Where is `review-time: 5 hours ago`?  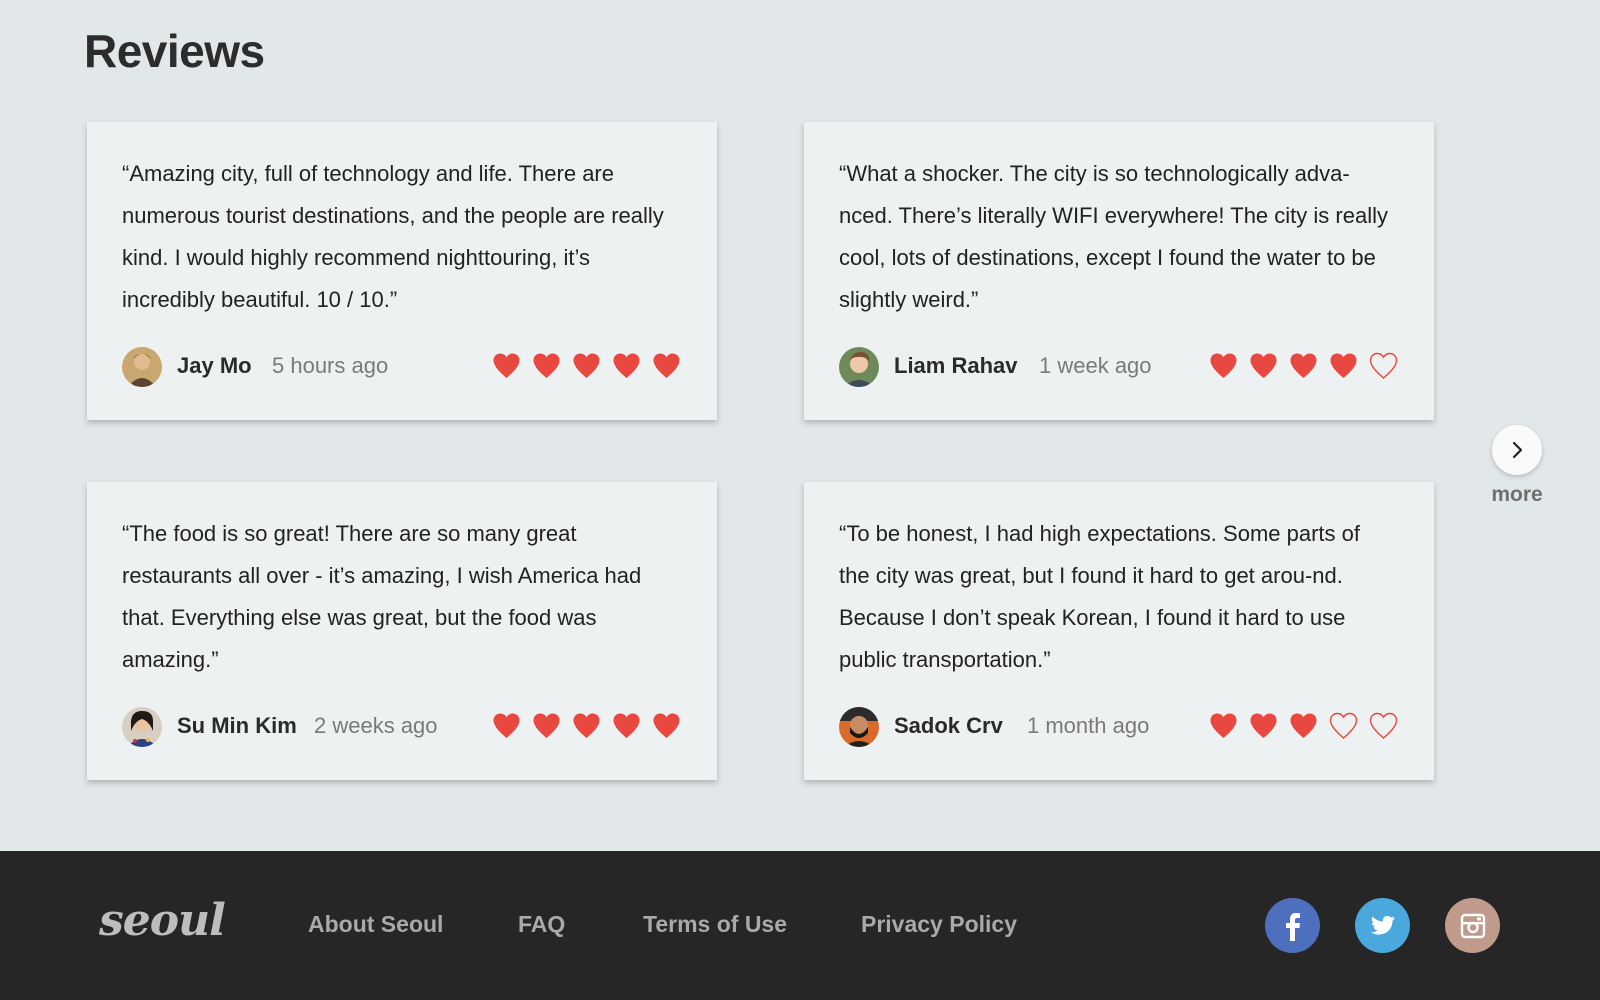 review-time: 5 hours ago is located at coordinates (330, 365).